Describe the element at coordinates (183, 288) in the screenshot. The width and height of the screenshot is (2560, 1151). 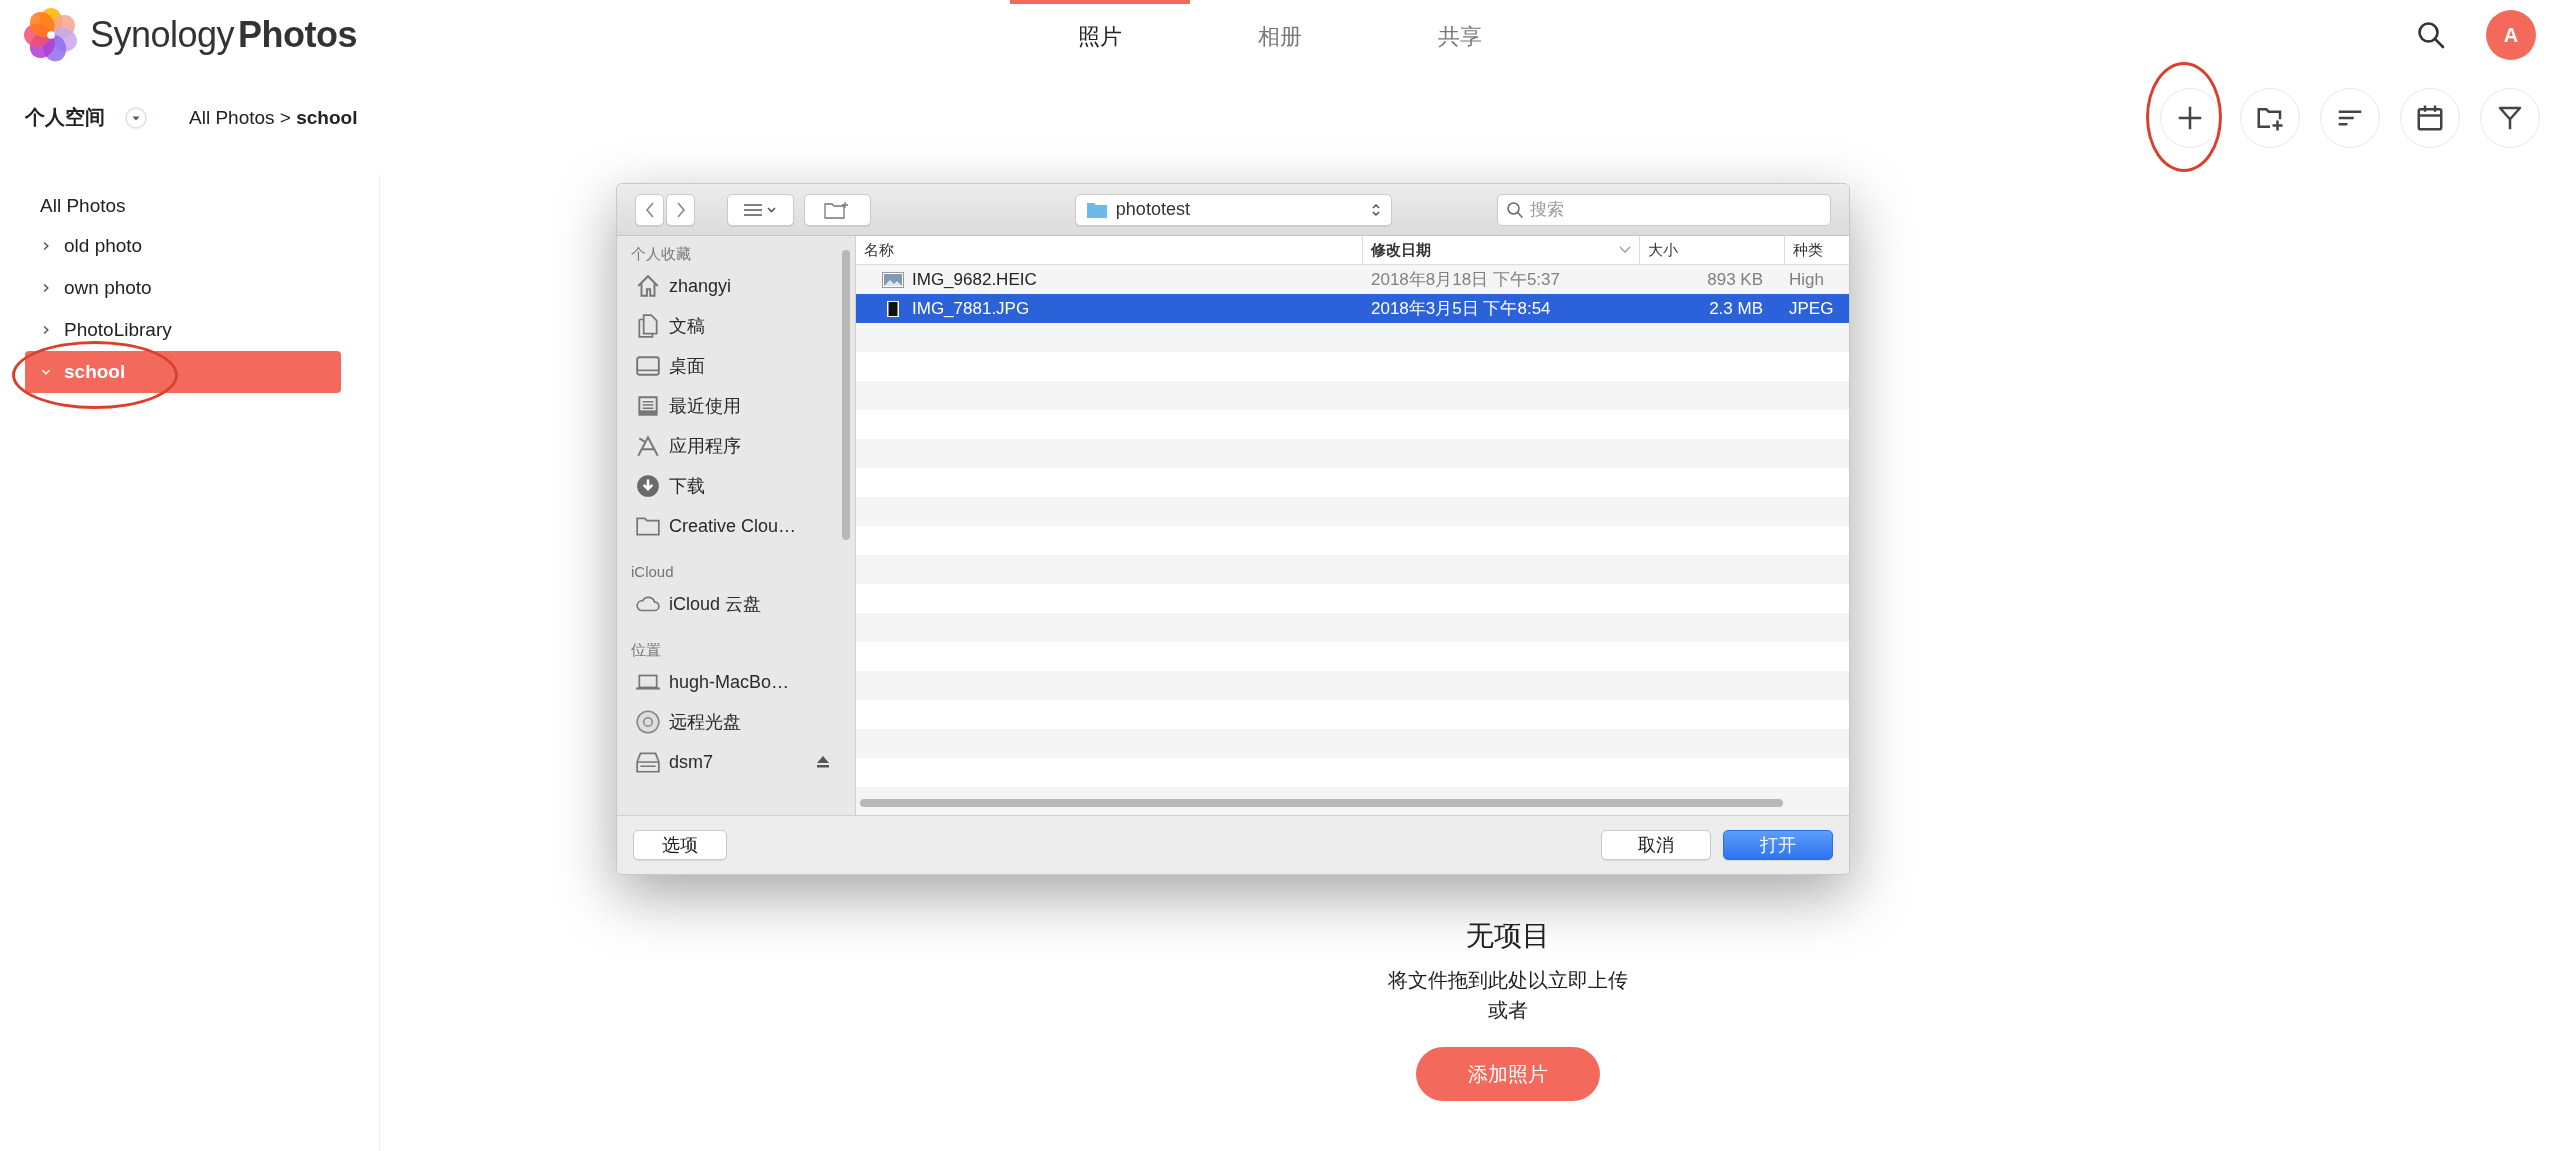
I see `sidebar-item: own photo` at that location.